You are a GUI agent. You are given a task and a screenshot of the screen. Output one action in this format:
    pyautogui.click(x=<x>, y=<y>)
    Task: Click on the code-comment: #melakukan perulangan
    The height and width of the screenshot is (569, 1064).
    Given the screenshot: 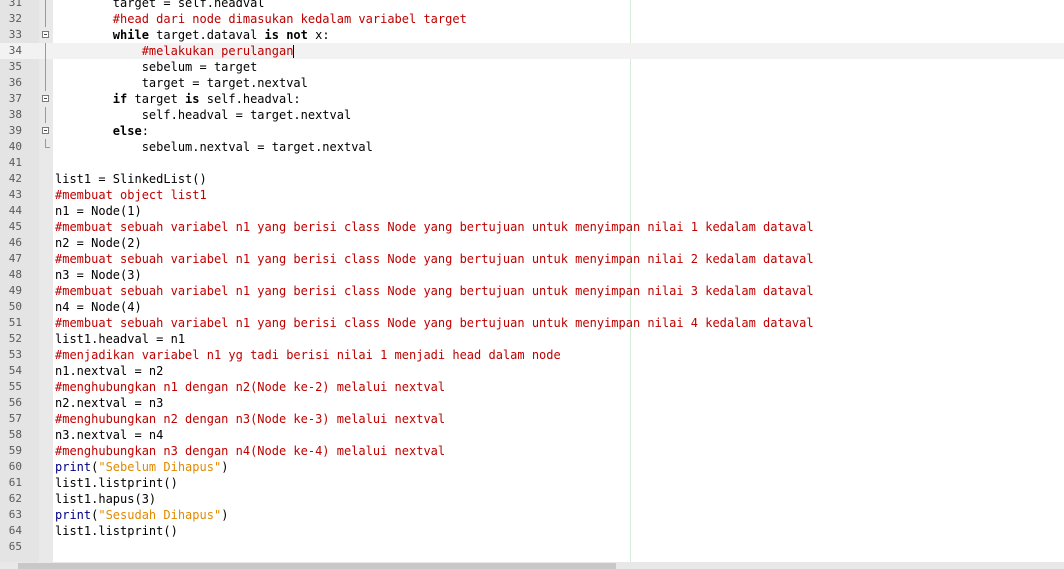 What is the action you would take?
    pyautogui.click(x=217, y=51)
    